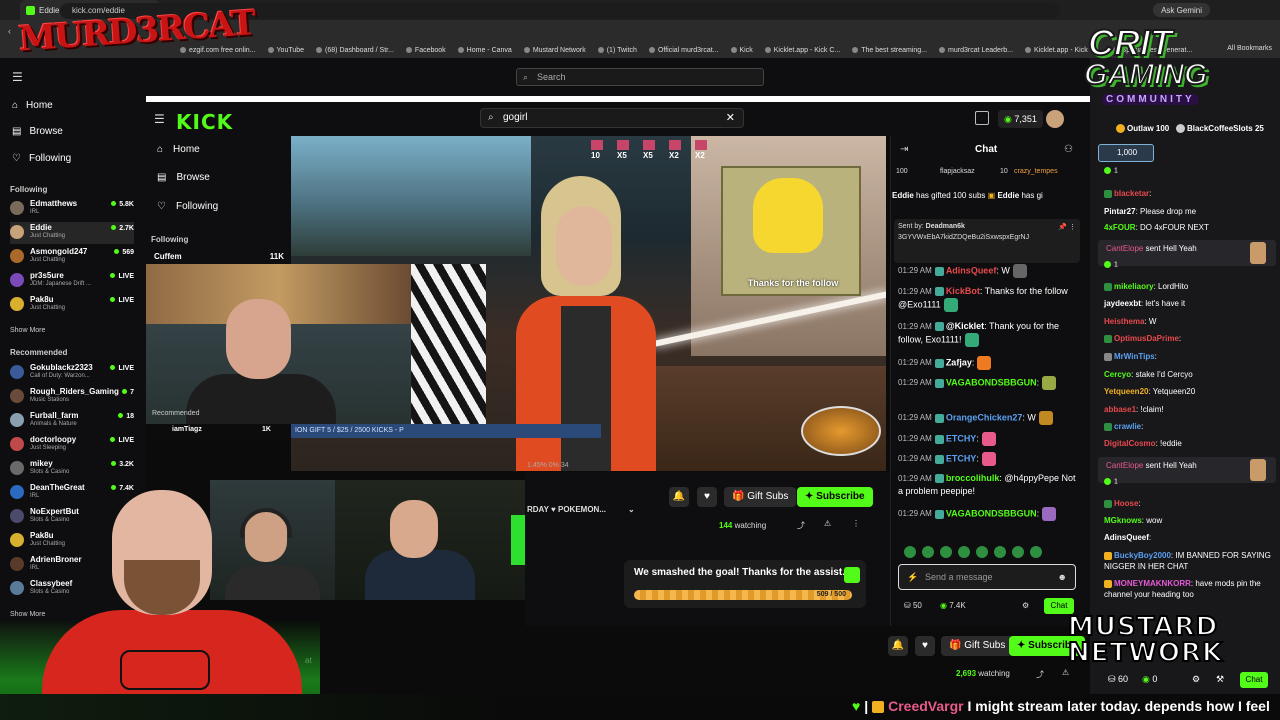  Describe the element at coordinates (831, 594) in the screenshot. I see `goal-value: 509 / 500` at that location.